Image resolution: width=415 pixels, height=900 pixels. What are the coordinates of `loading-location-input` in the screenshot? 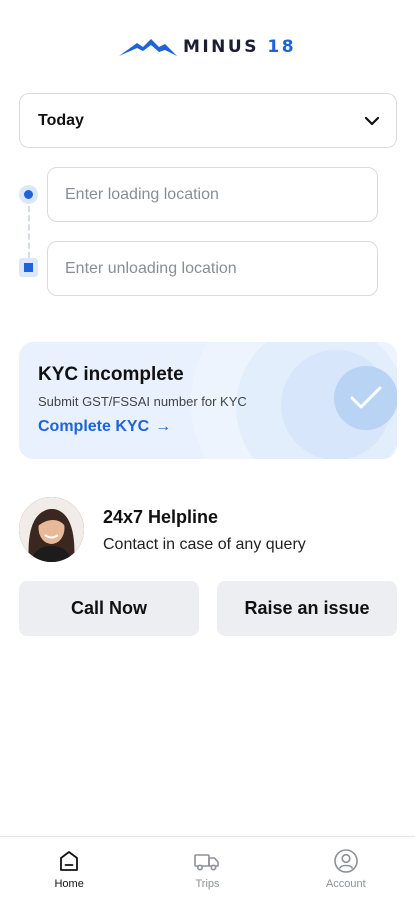 It's located at (212, 194).